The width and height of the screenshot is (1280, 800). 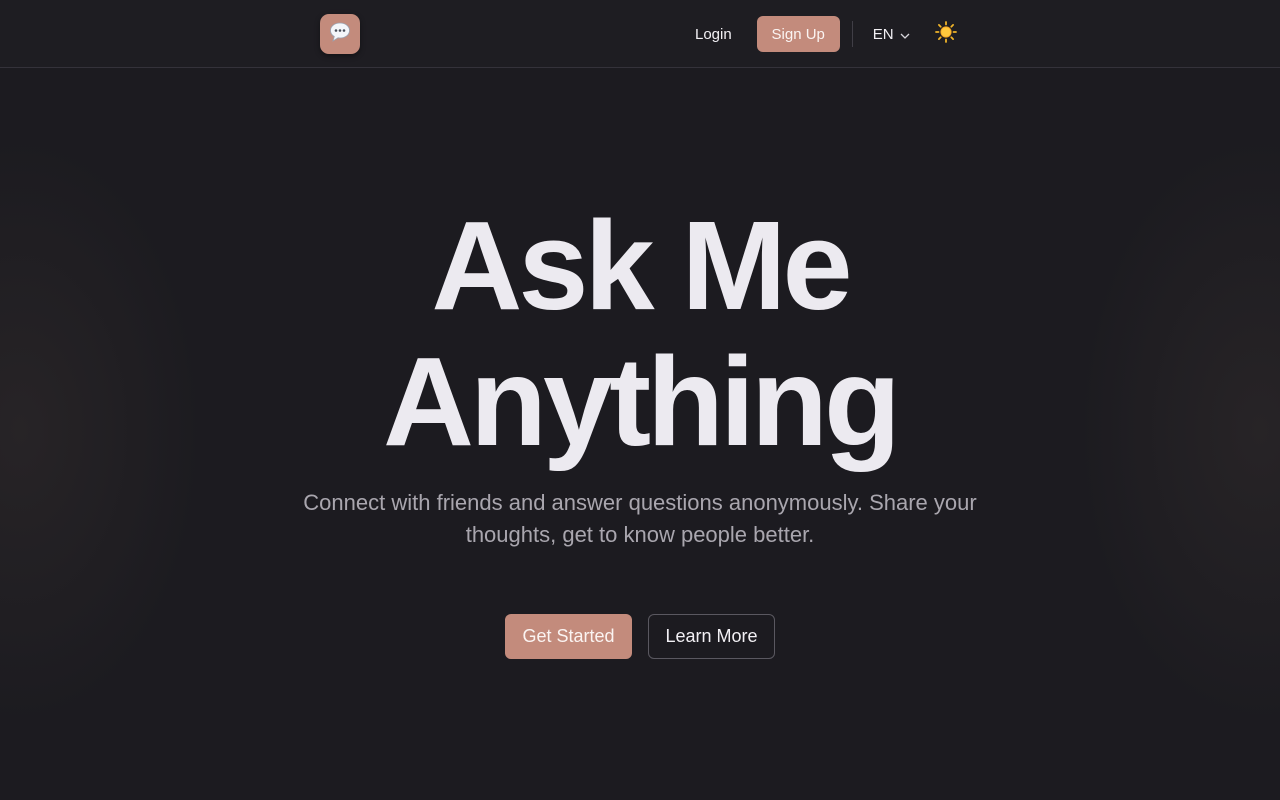 I want to click on hero-title-line-1: Ask Me, so click(x=641, y=265).